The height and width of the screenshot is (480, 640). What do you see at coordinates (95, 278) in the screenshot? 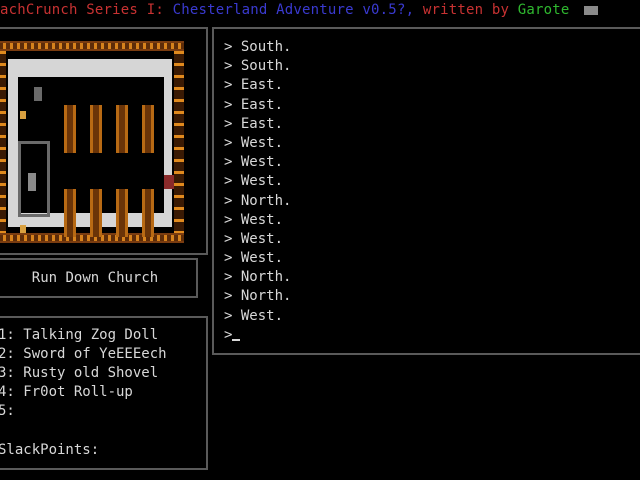
I see `location-name: Run Down Church` at bounding box center [95, 278].